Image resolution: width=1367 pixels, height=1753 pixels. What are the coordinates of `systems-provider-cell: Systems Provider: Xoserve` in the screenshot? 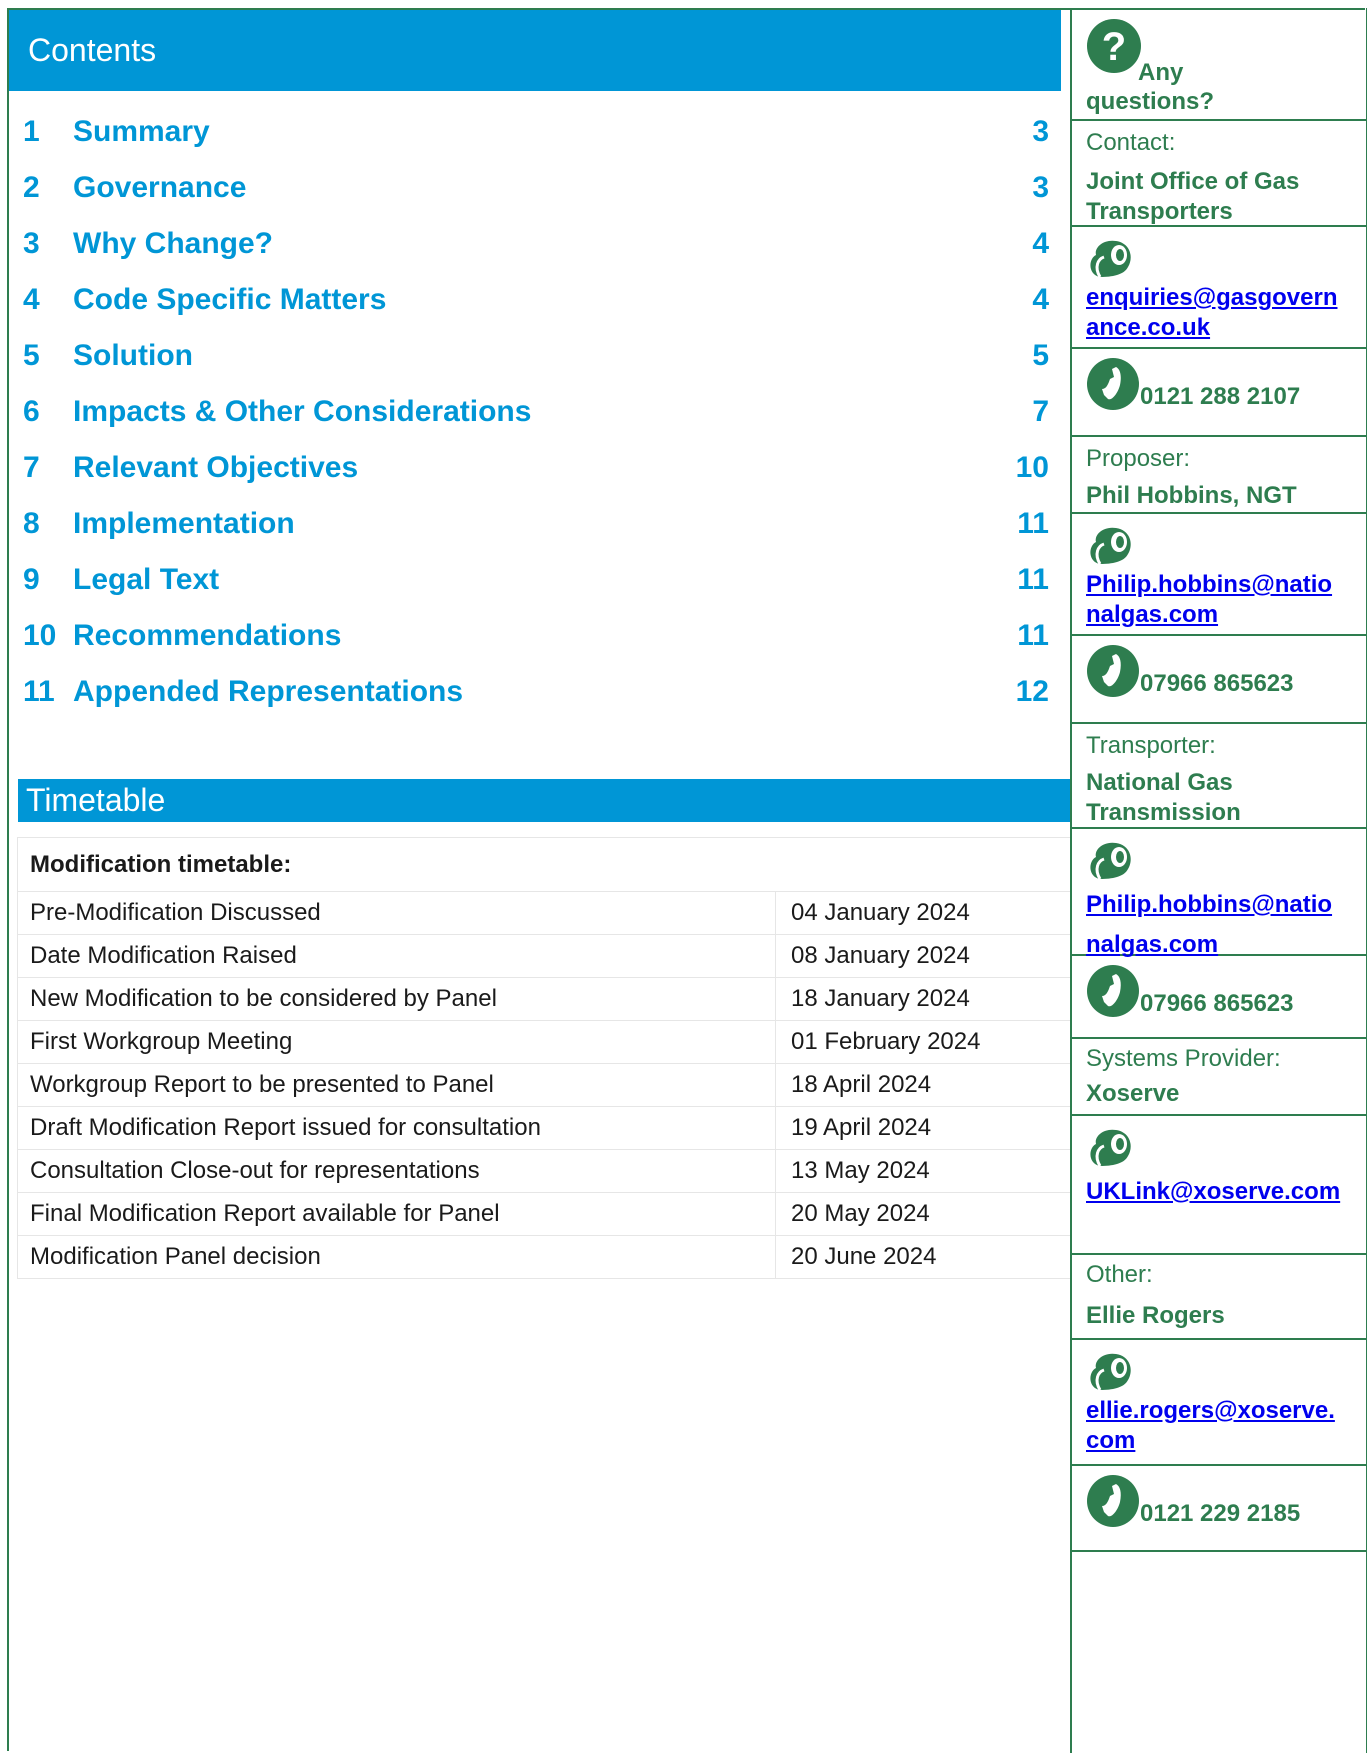 It's located at (1219, 1077).